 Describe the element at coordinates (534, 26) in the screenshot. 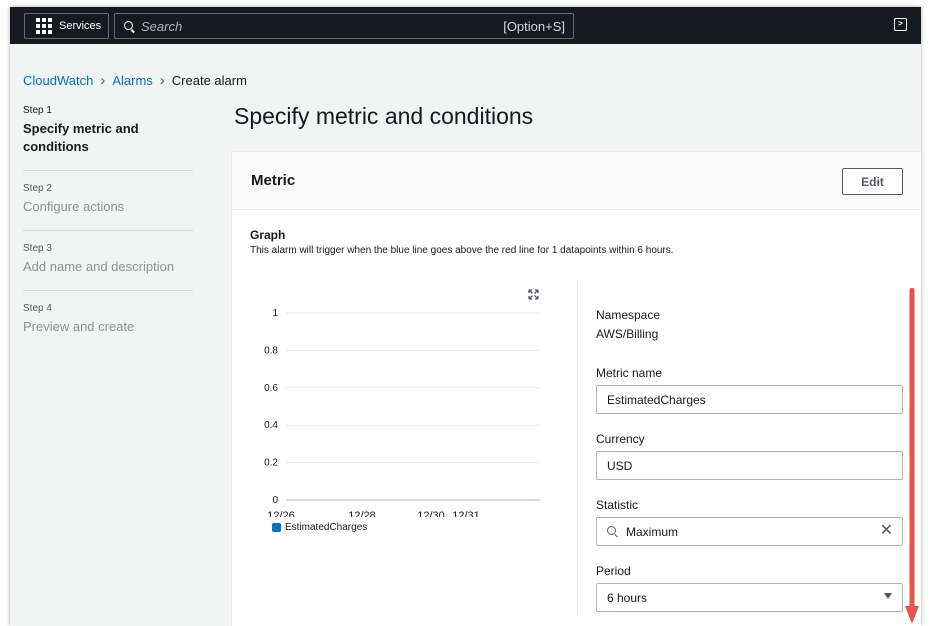

I see `search-shortcut-hint: [Option+S]` at that location.